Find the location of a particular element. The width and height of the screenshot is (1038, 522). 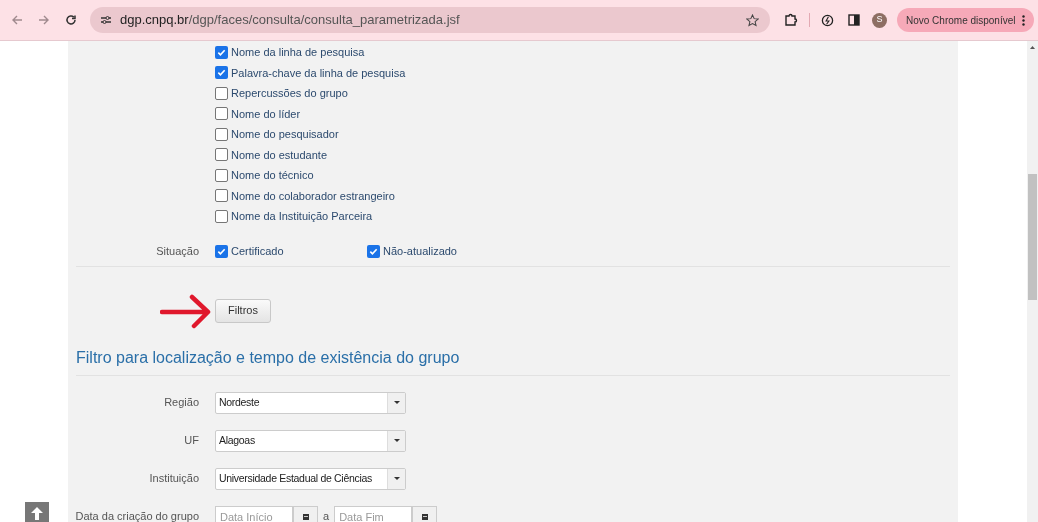

profile-avatar: S is located at coordinates (879, 20).